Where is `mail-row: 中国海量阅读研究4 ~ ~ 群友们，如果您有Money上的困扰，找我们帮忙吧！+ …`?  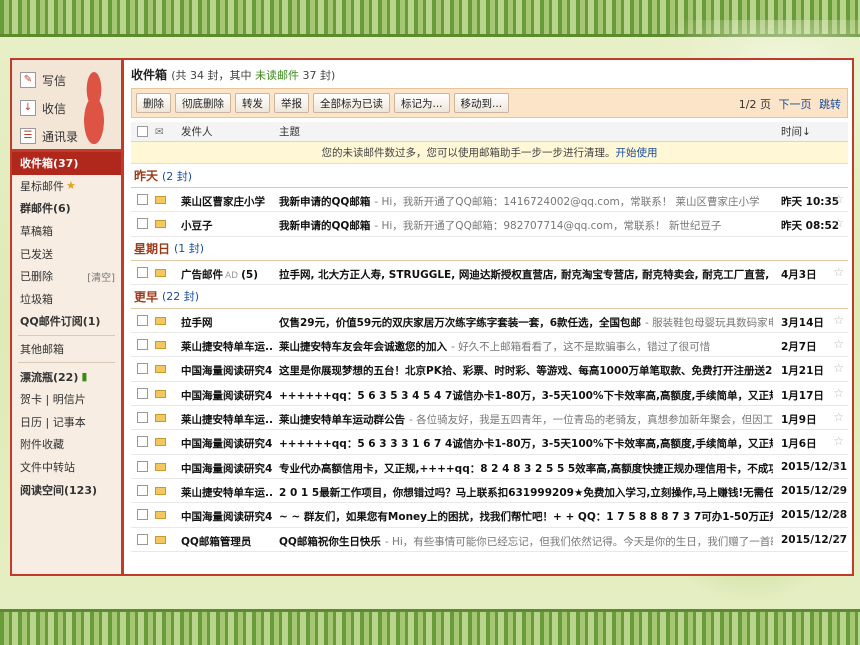 mail-row: 中国海量阅读研究4 ~ ~ 群友们，如果您有Money上的困扰，找我们帮忙吧！+ … is located at coordinates (489, 515).